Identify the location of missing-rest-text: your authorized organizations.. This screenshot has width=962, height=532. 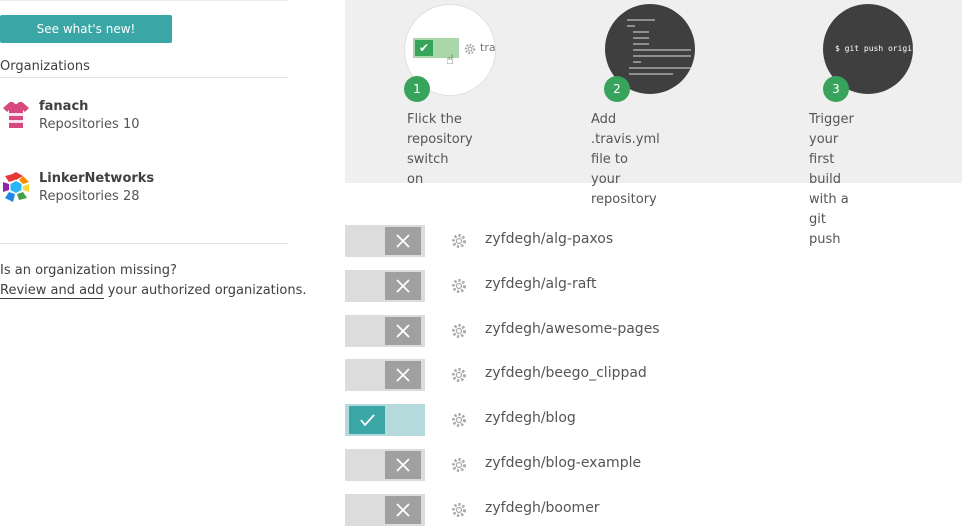
(205, 290).